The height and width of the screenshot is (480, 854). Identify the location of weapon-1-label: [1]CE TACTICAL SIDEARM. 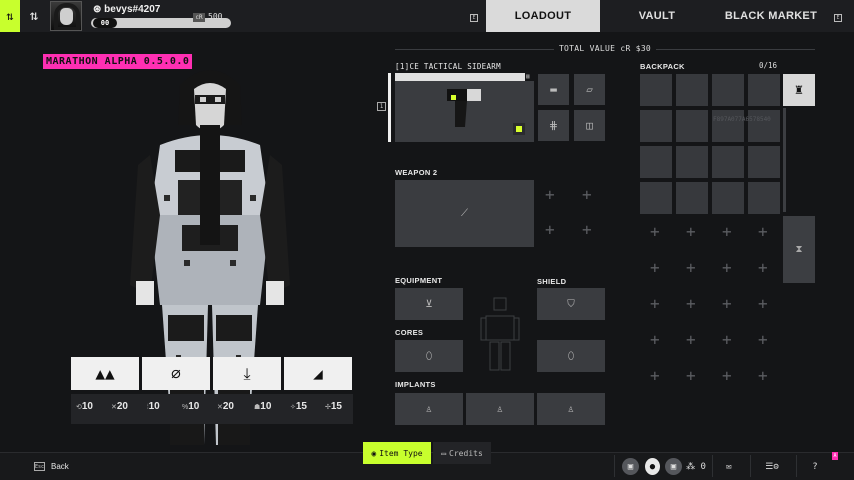
(448, 66).